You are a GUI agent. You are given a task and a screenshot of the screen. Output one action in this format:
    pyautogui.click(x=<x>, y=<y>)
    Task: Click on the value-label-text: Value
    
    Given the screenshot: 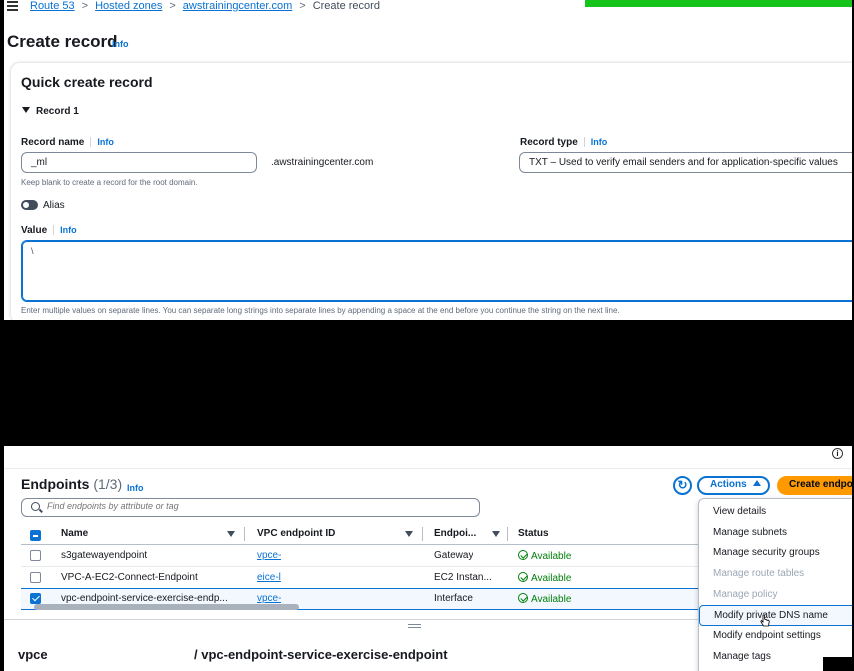 What is the action you would take?
    pyautogui.click(x=34, y=230)
    